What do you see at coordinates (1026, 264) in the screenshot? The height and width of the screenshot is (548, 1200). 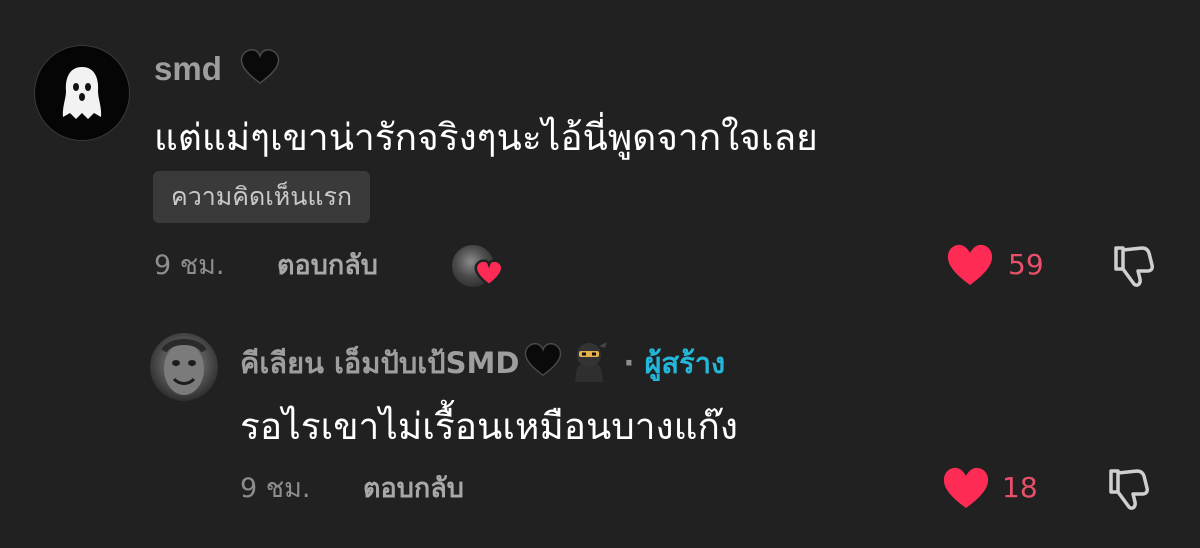 I see `comment-like-count: 59` at bounding box center [1026, 264].